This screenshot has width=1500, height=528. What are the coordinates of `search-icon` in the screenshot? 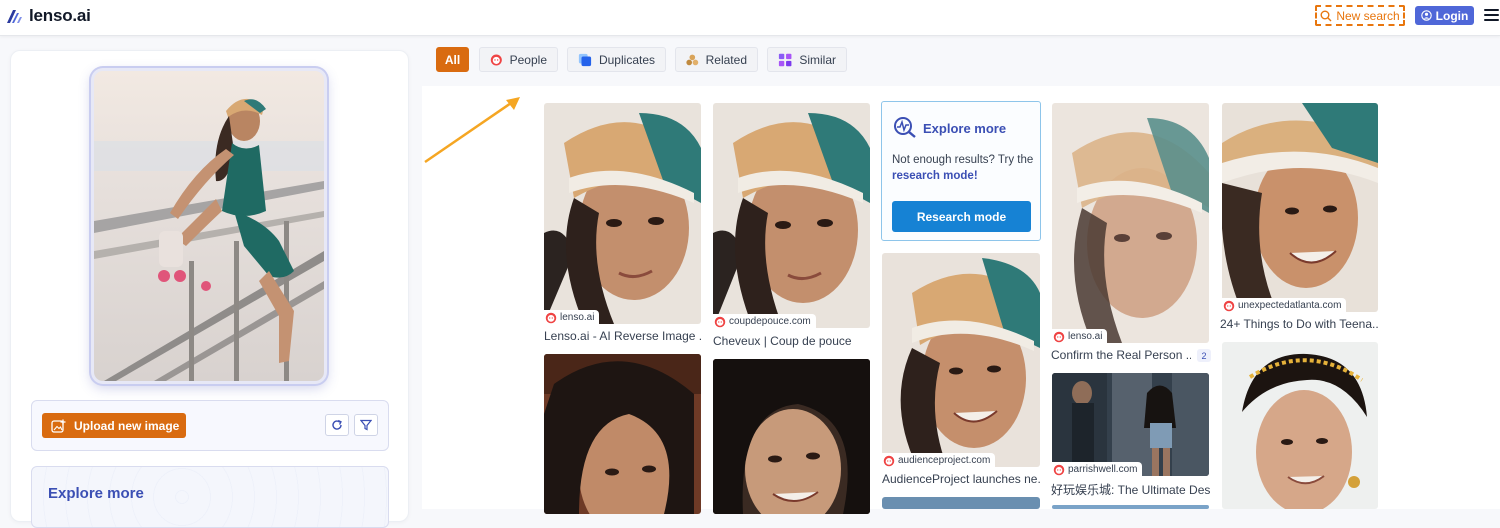 It's located at (1326, 15).